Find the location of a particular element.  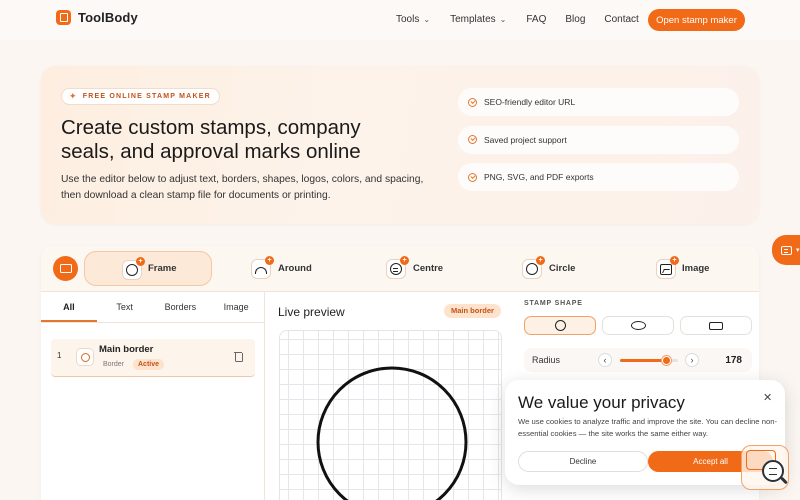

stamp-preview-svg is located at coordinates (392, 433).